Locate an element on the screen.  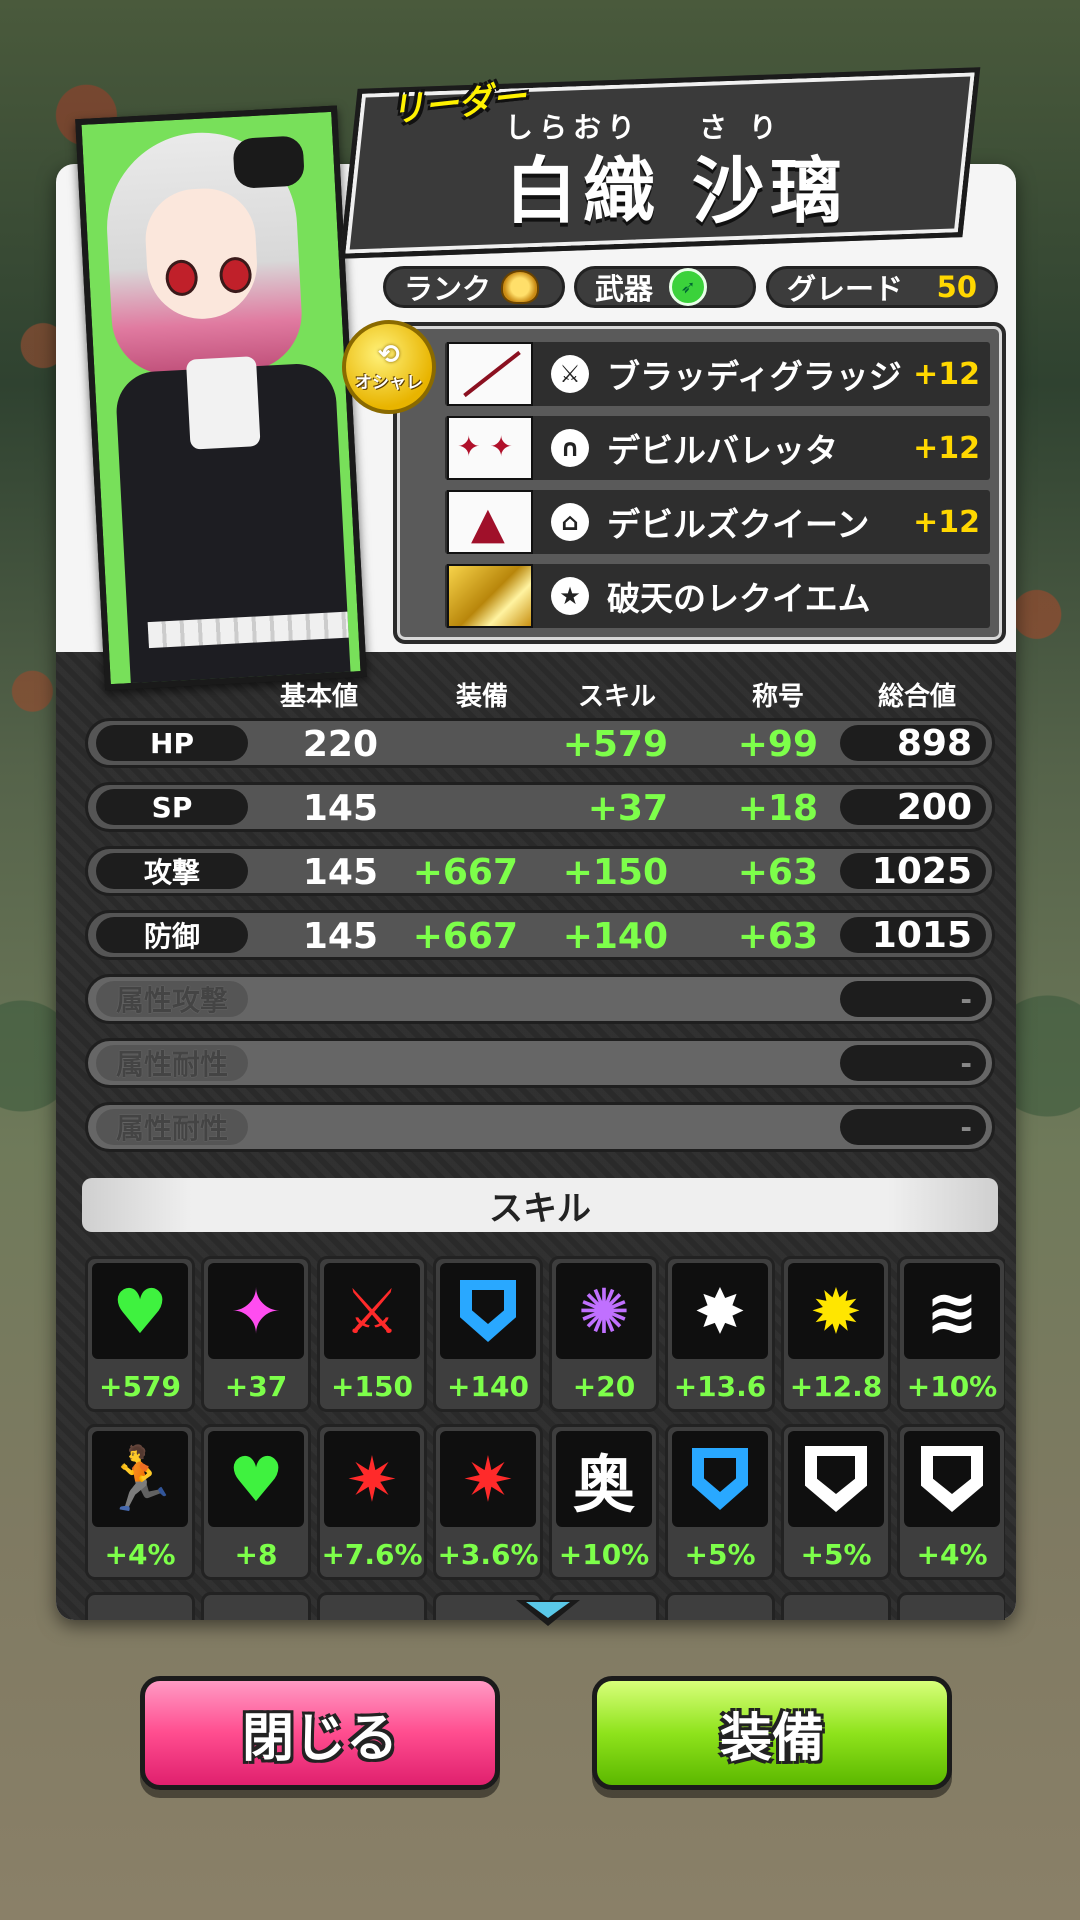
skill-cell: ♥ +8 is located at coordinates (256, 1502).